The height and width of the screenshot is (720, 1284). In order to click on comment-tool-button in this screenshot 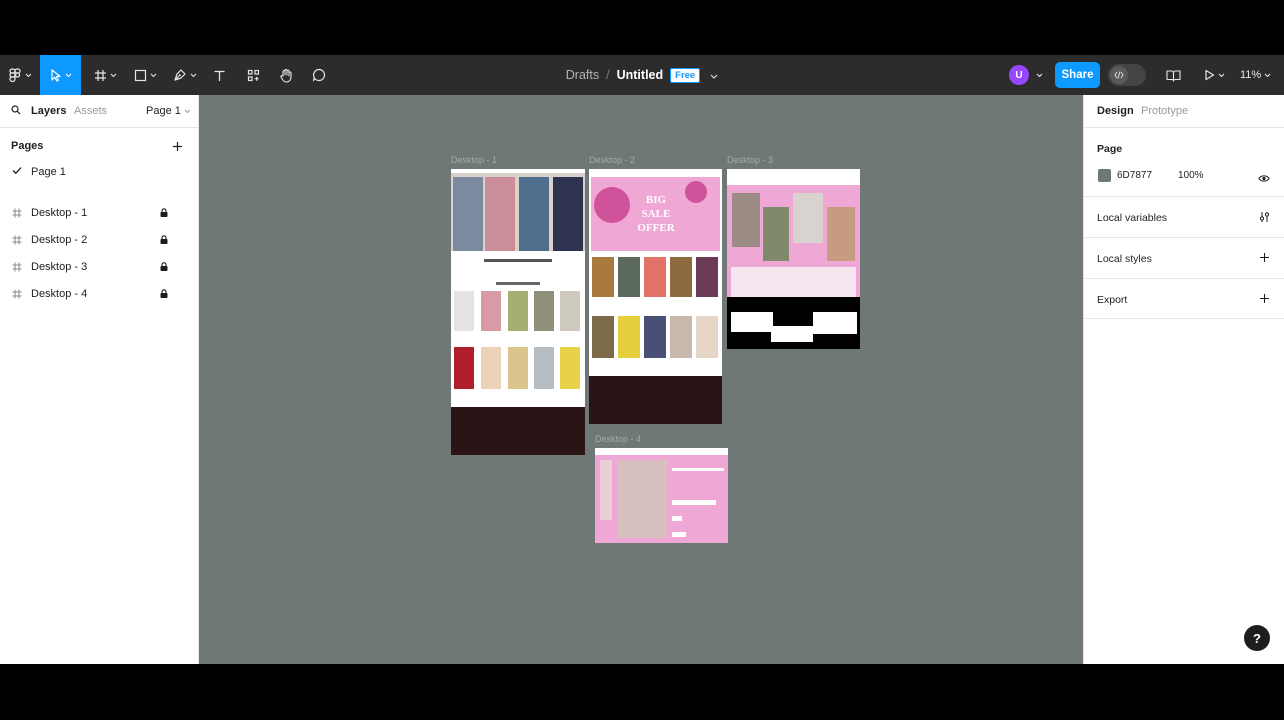, I will do `click(319, 75)`.